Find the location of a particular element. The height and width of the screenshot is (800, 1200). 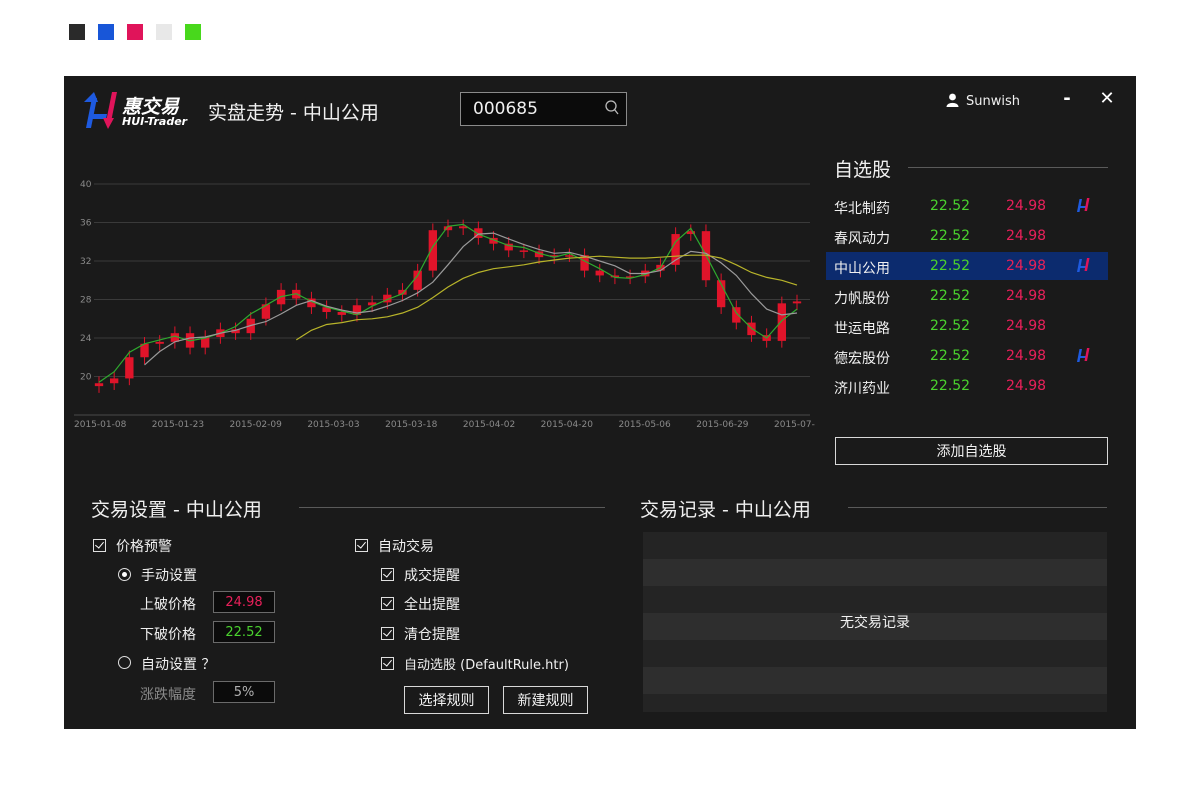

watchlist-stock-name: 中山公用 is located at coordinates (862, 269).